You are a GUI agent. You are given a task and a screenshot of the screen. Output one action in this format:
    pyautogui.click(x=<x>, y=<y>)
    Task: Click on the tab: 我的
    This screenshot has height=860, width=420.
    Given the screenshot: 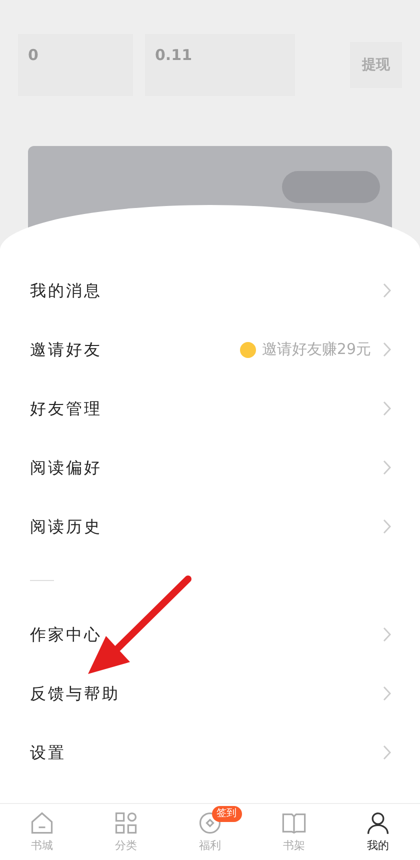 What is the action you would take?
    pyautogui.click(x=378, y=832)
    